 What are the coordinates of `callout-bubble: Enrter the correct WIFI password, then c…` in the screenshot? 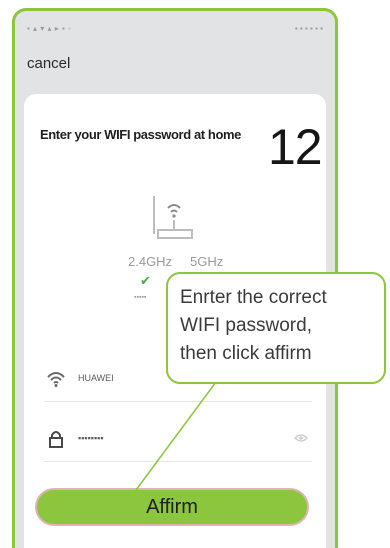 It's located at (276, 328).